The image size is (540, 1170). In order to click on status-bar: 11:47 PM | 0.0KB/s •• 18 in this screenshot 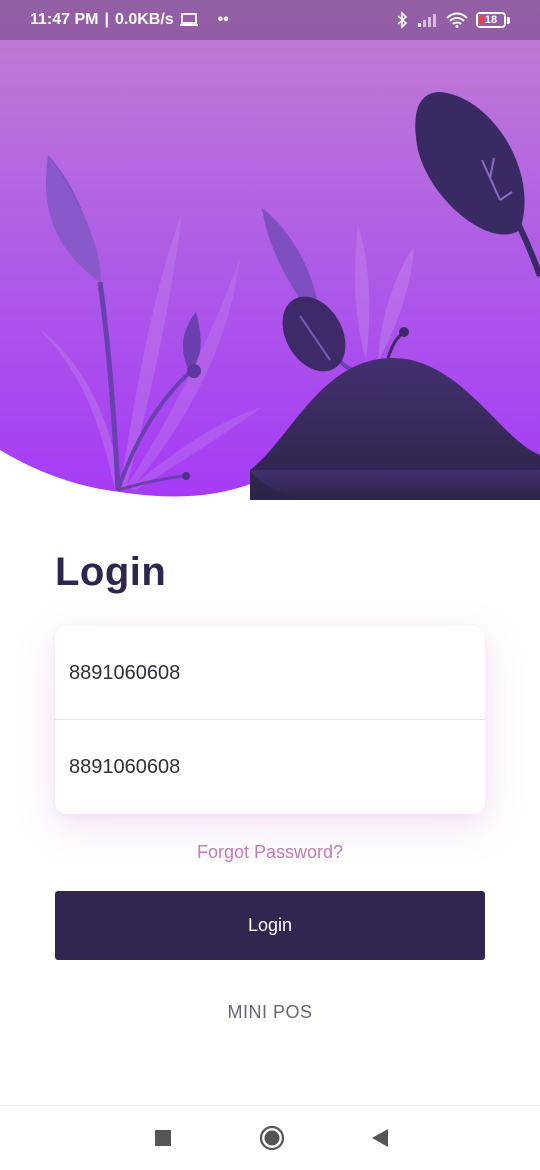, I will do `click(270, 20)`.